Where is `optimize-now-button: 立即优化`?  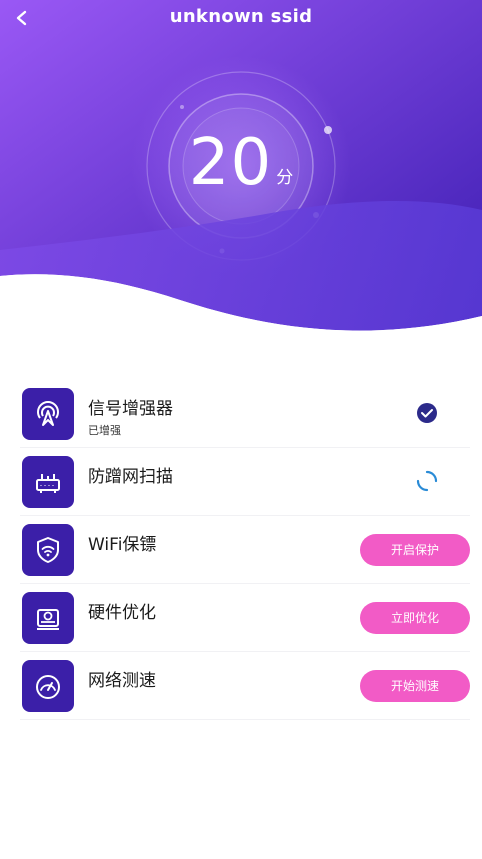
optimize-now-button: 立即优化 is located at coordinates (415, 618).